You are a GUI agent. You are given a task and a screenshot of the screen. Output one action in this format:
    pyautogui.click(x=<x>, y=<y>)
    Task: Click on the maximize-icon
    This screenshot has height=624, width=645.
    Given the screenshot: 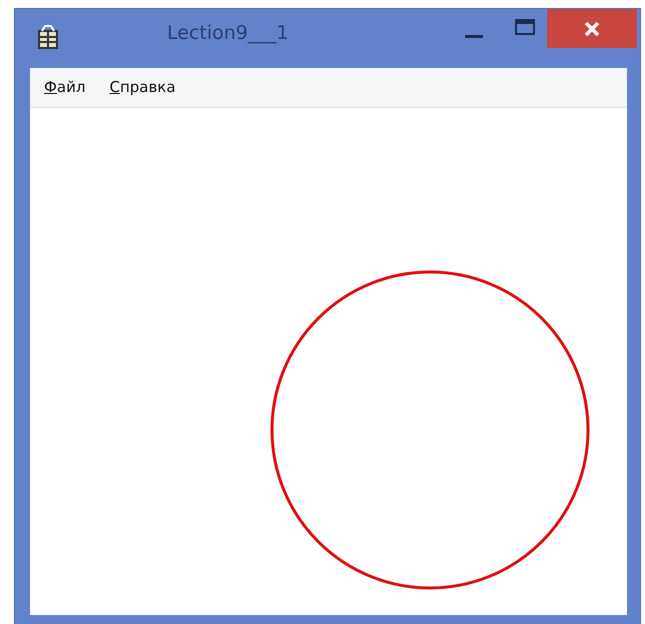 What is the action you would take?
    pyautogui.click(x=525, y=26)
    